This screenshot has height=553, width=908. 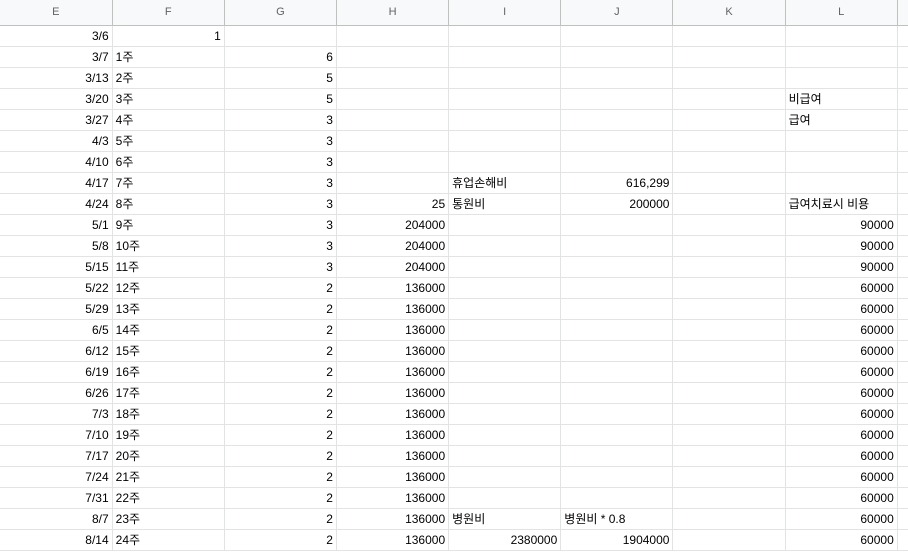 I want to click on cell-f: 14주, so click(x=168, y=330).